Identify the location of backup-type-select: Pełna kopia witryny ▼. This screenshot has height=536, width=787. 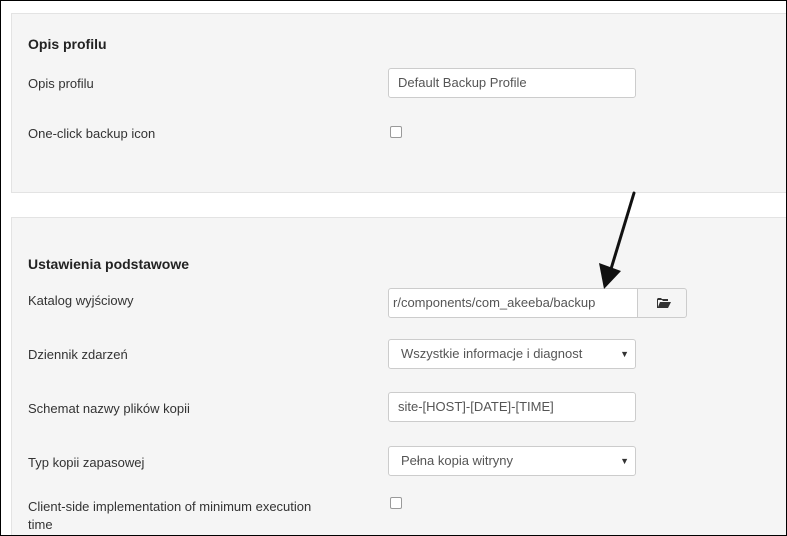
(512, 461).